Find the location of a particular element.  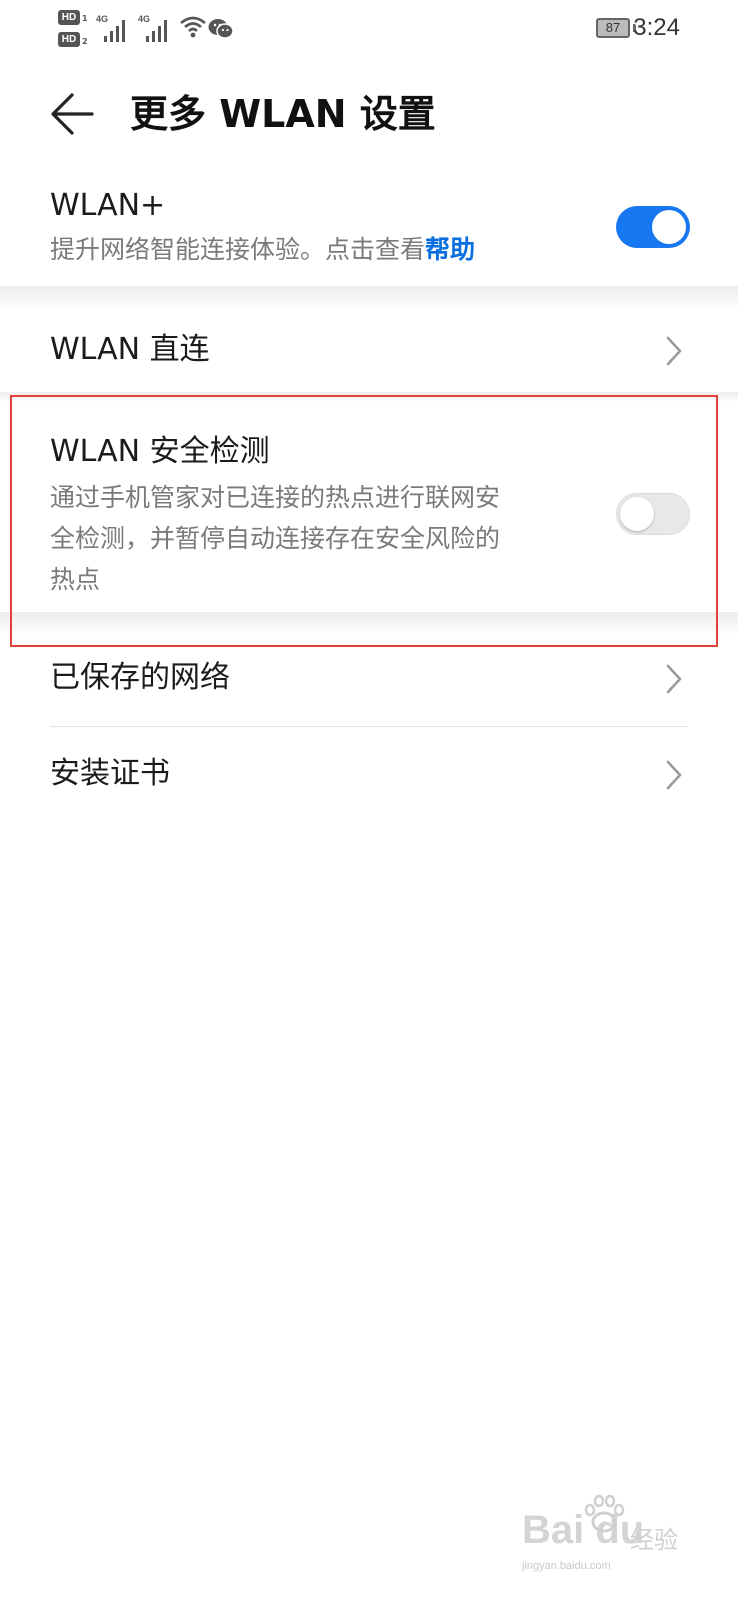

hd2-badge: HD is located at coordinates (69, 39).